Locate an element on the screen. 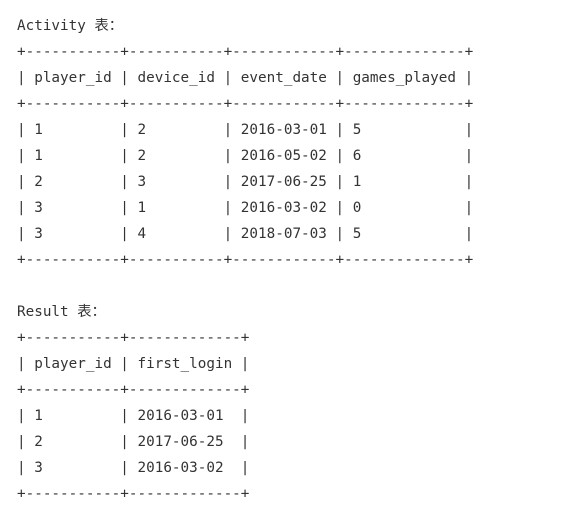  activity-row: | 1 | 2 | 2016-03-01 | 5 | is located at coordinates (245, 130).